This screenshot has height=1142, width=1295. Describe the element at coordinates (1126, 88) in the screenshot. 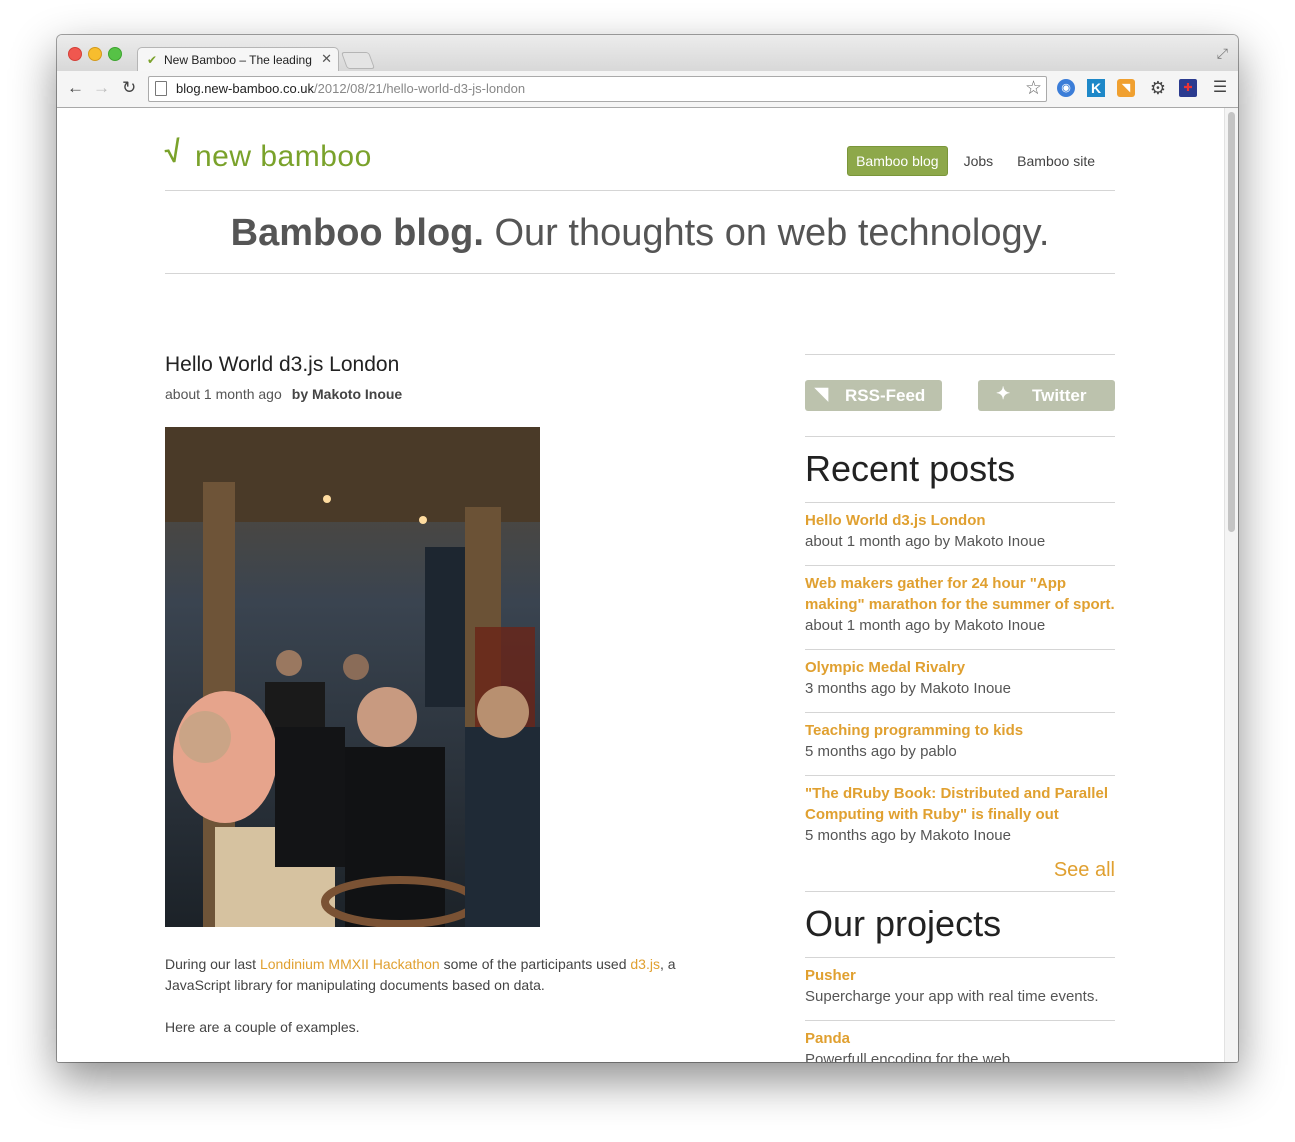

I see `rss-extension-icon: ◥` at that location.